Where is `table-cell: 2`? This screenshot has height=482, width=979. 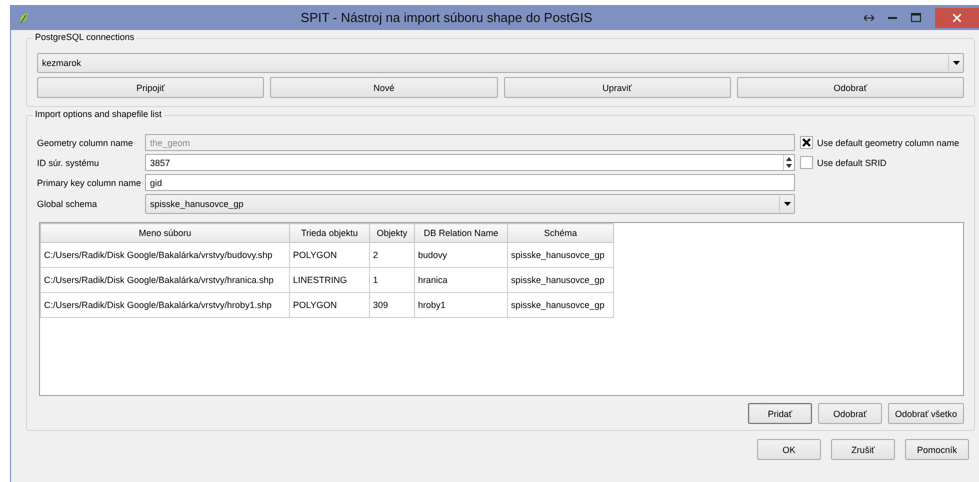
table-cell: 2 is located at coordinates (392, 255).